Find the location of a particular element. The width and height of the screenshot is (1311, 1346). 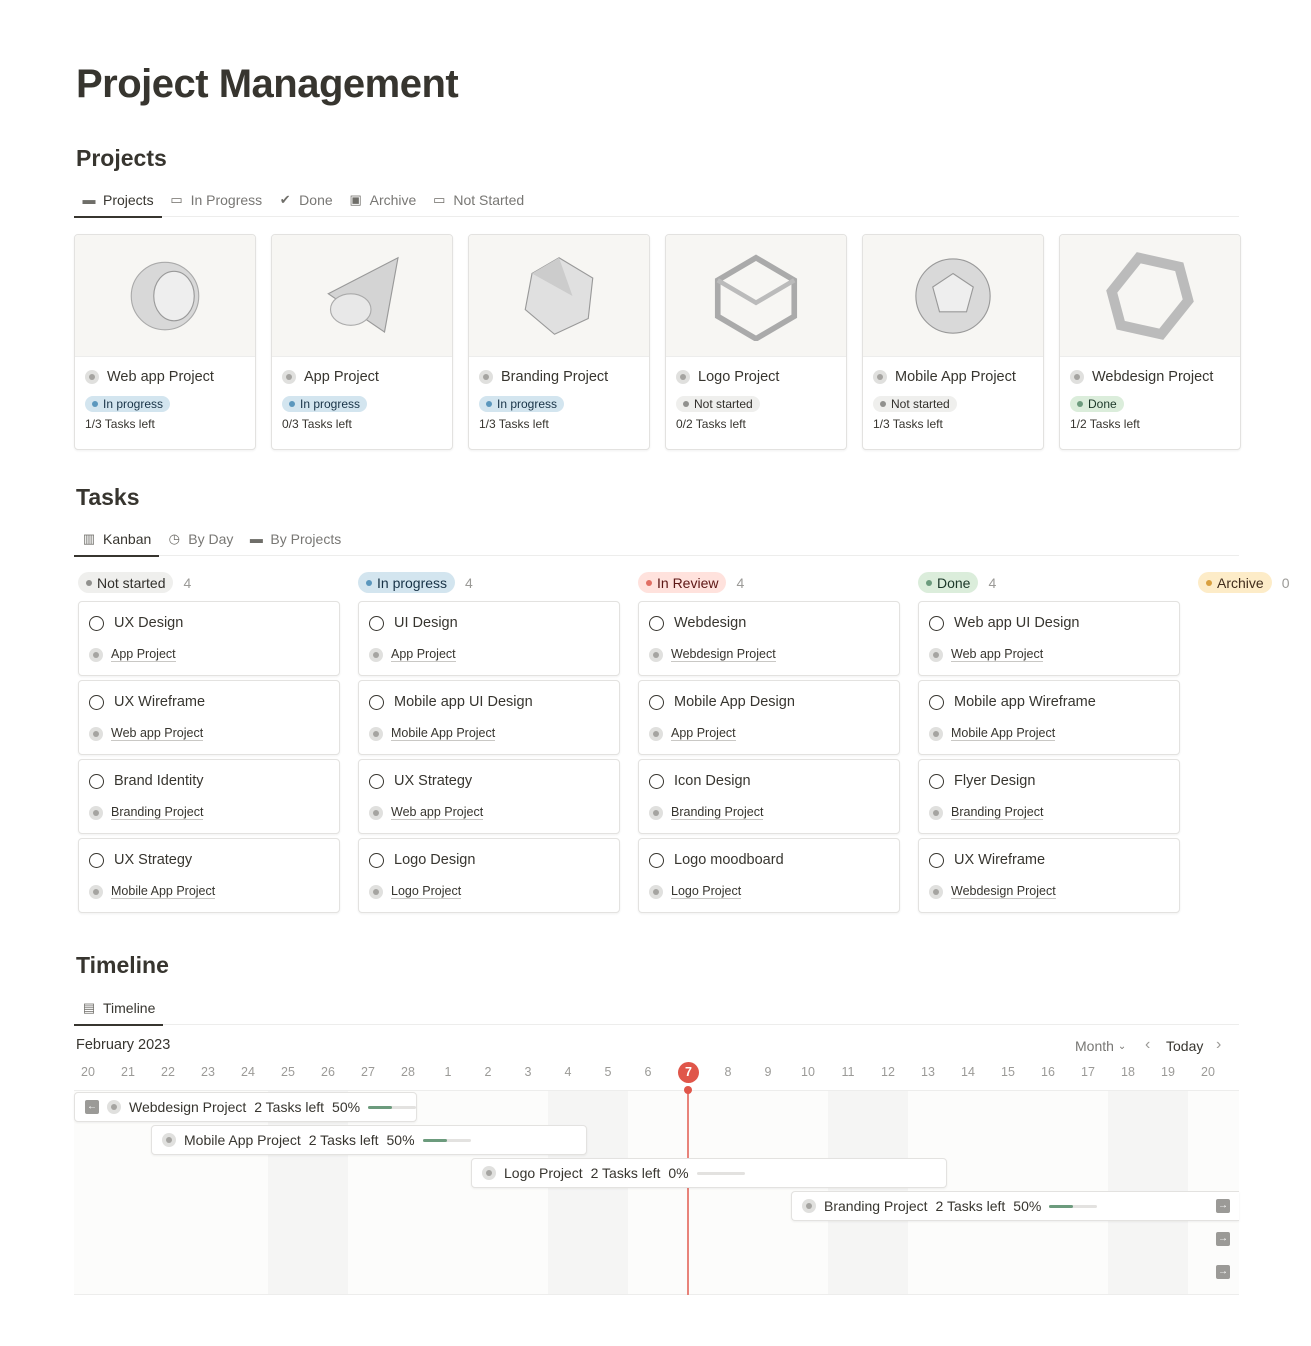

task-card: Icon Design Branding Project is located at coordinates (769, 796).